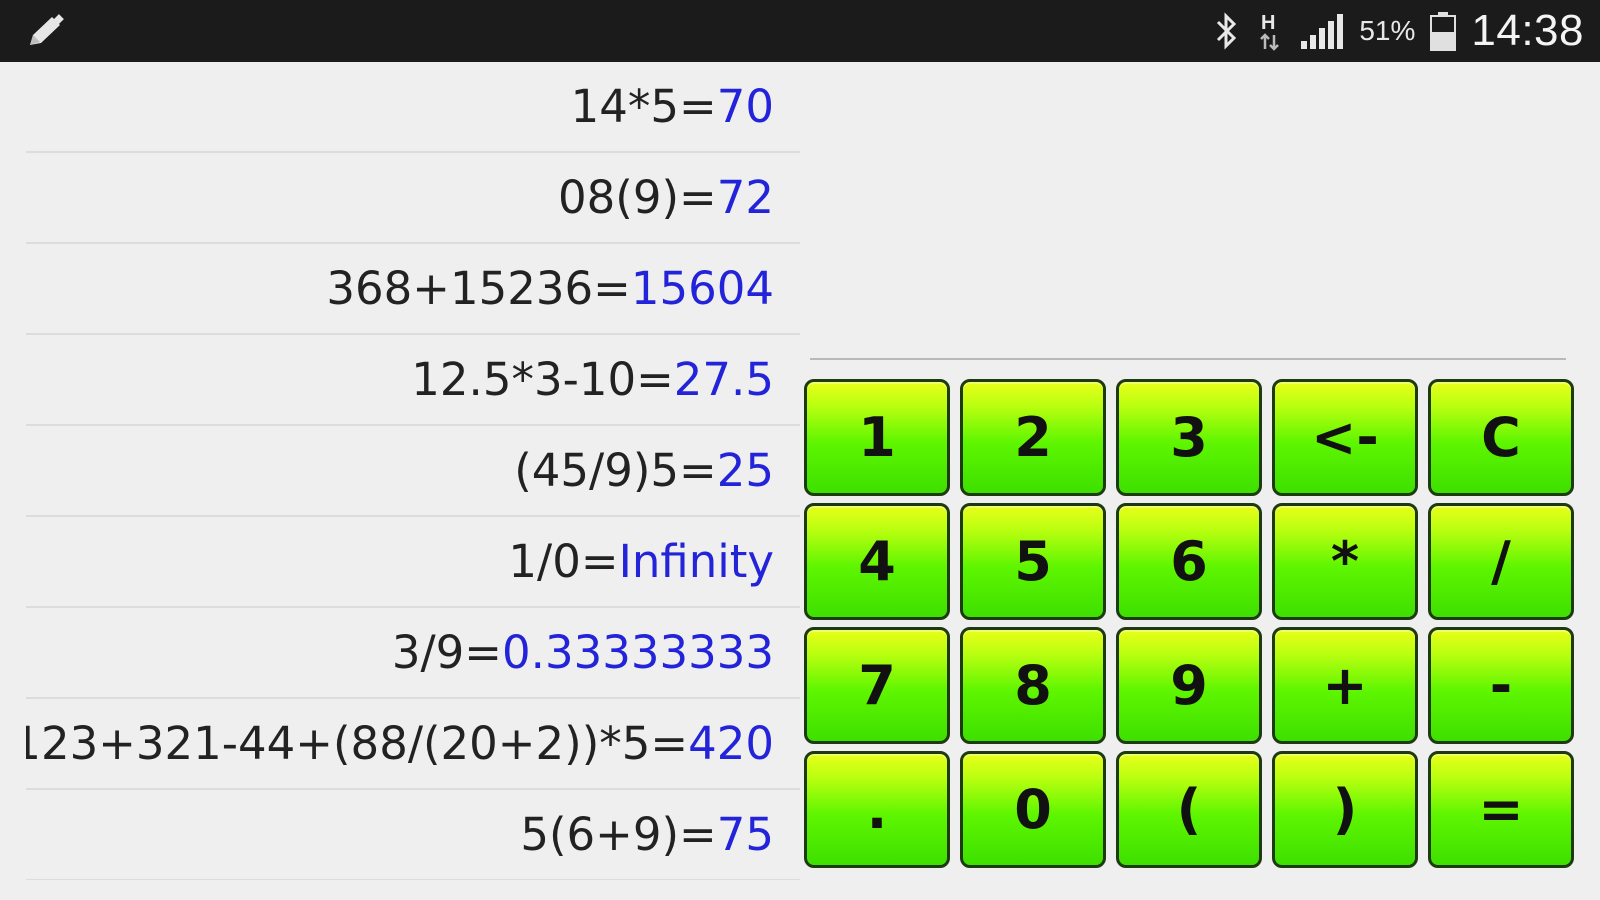  What do you see at coordinates (1443, 31) in the screenshot?
I see `battery-icon` at bounding box center [1443, 31].